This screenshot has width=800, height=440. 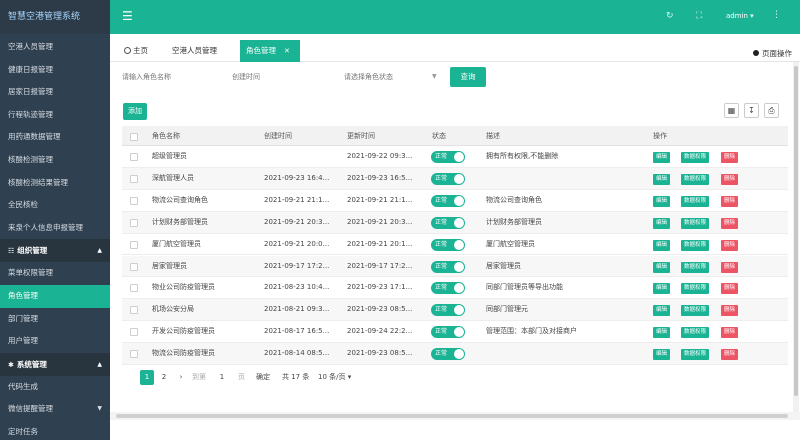 I want to click on sidebar-item-declaration: 来泉个人信息申报管理, so click(x=55, y=228).